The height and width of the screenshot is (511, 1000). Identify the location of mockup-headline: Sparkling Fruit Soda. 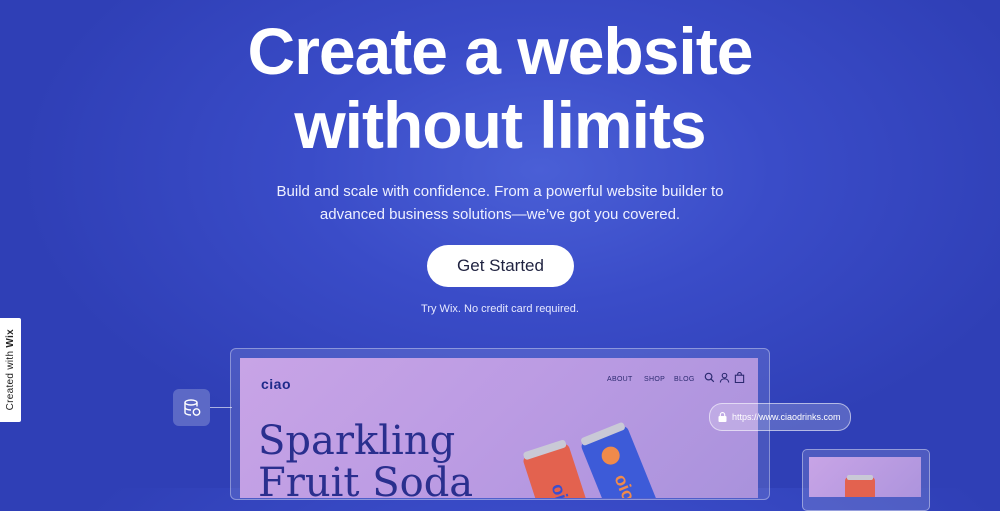
(365, 459).